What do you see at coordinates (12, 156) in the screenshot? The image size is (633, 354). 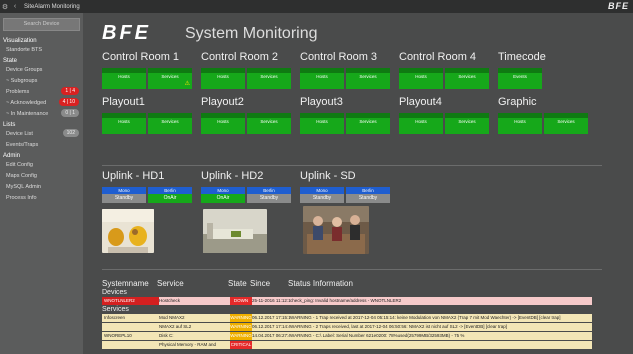 I see `sidebar-section-title: Admin` at bounding box center [12, 156].